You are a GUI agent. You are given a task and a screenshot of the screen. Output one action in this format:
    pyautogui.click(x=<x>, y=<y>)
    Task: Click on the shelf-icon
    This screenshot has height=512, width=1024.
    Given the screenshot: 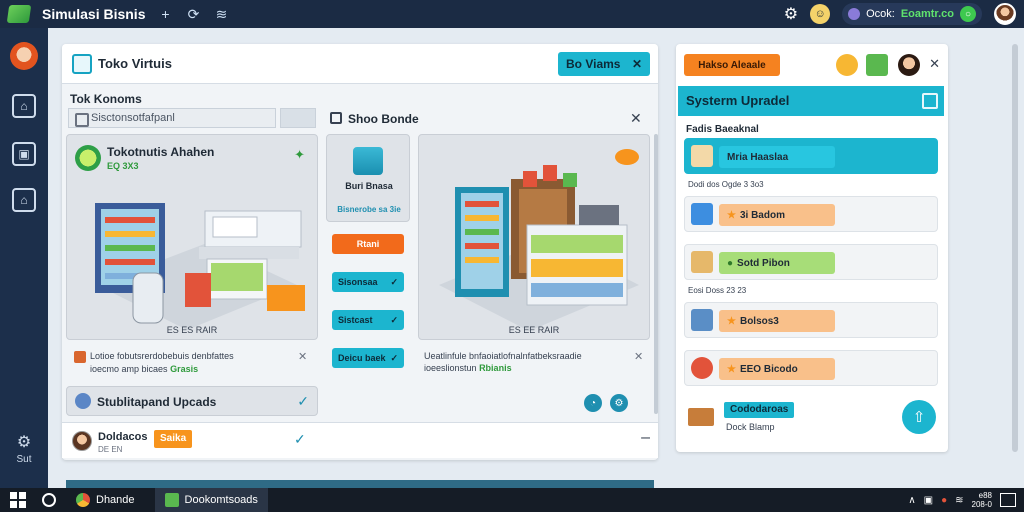 What is the action you would take?
    pyautogui.click(x=702, y=320)
    